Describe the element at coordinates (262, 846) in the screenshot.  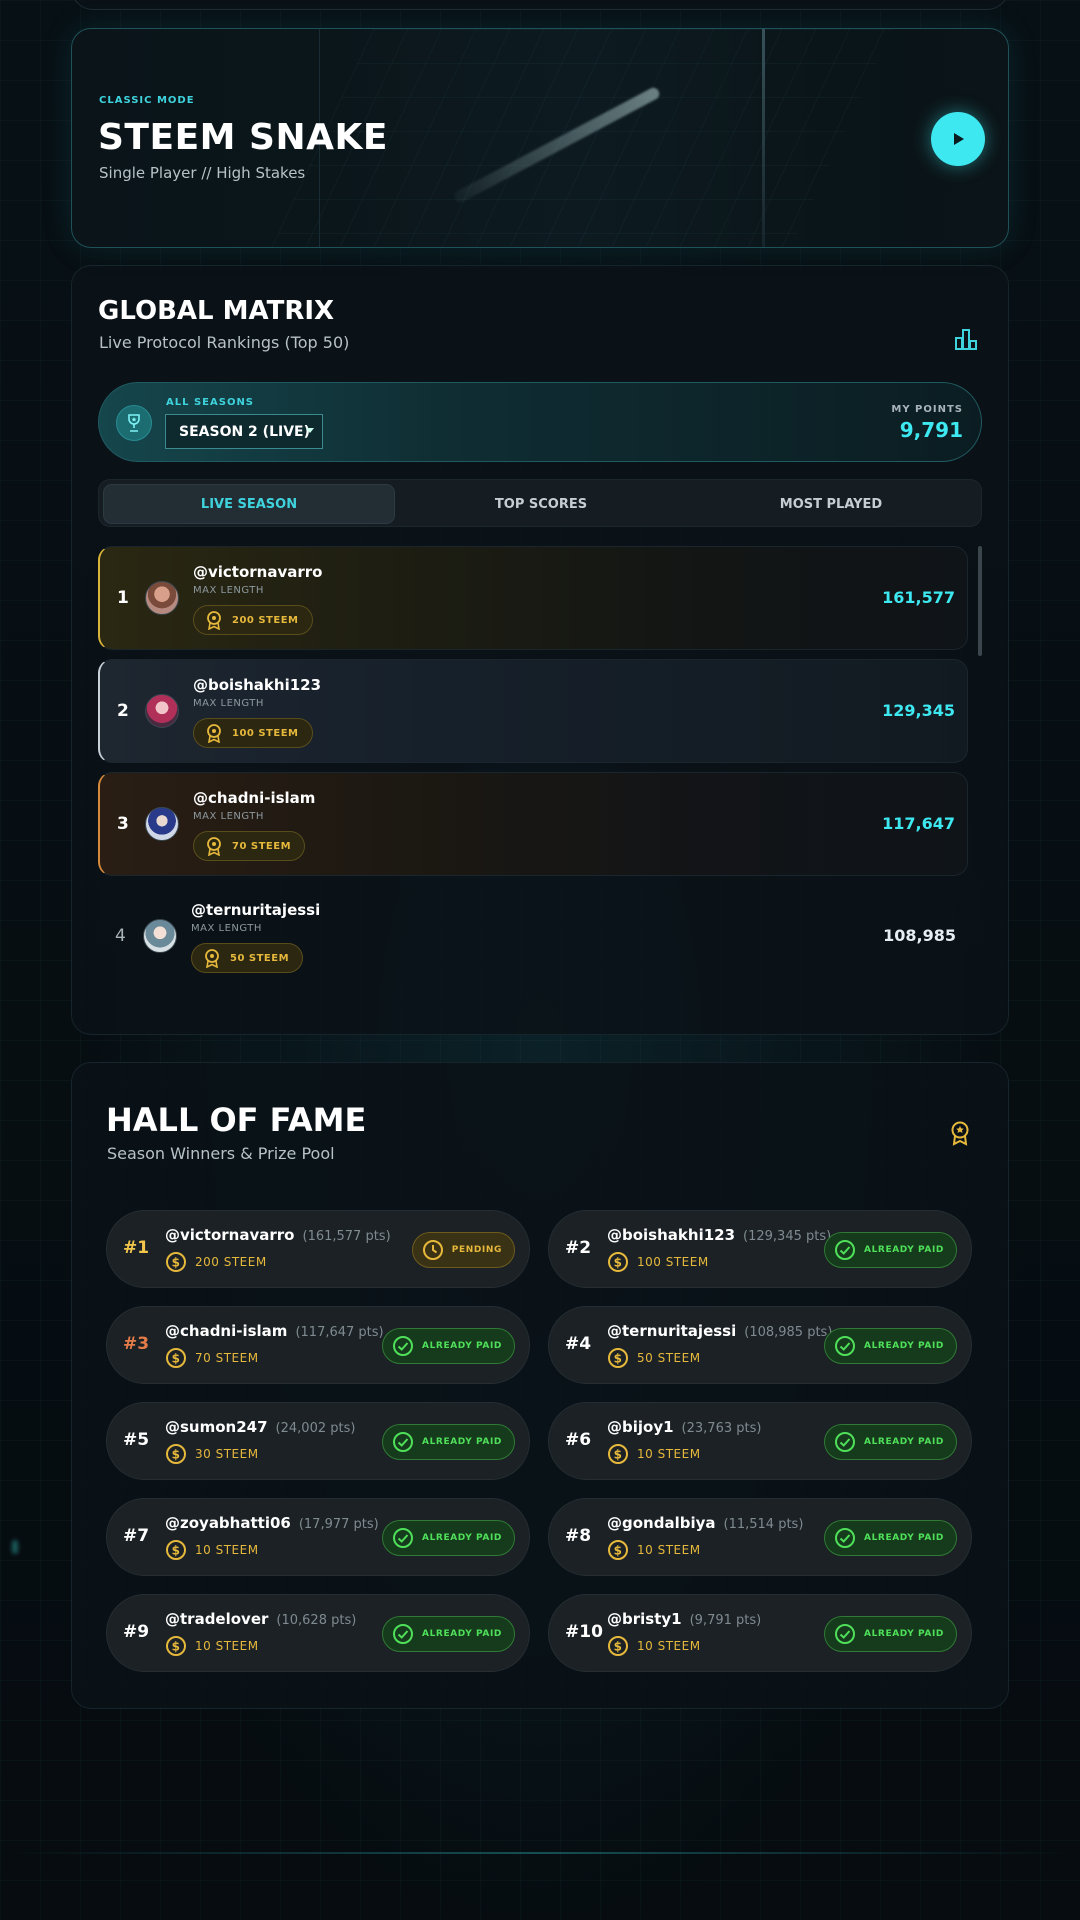
I see `prize-amount: 70 STEEM` at that location.